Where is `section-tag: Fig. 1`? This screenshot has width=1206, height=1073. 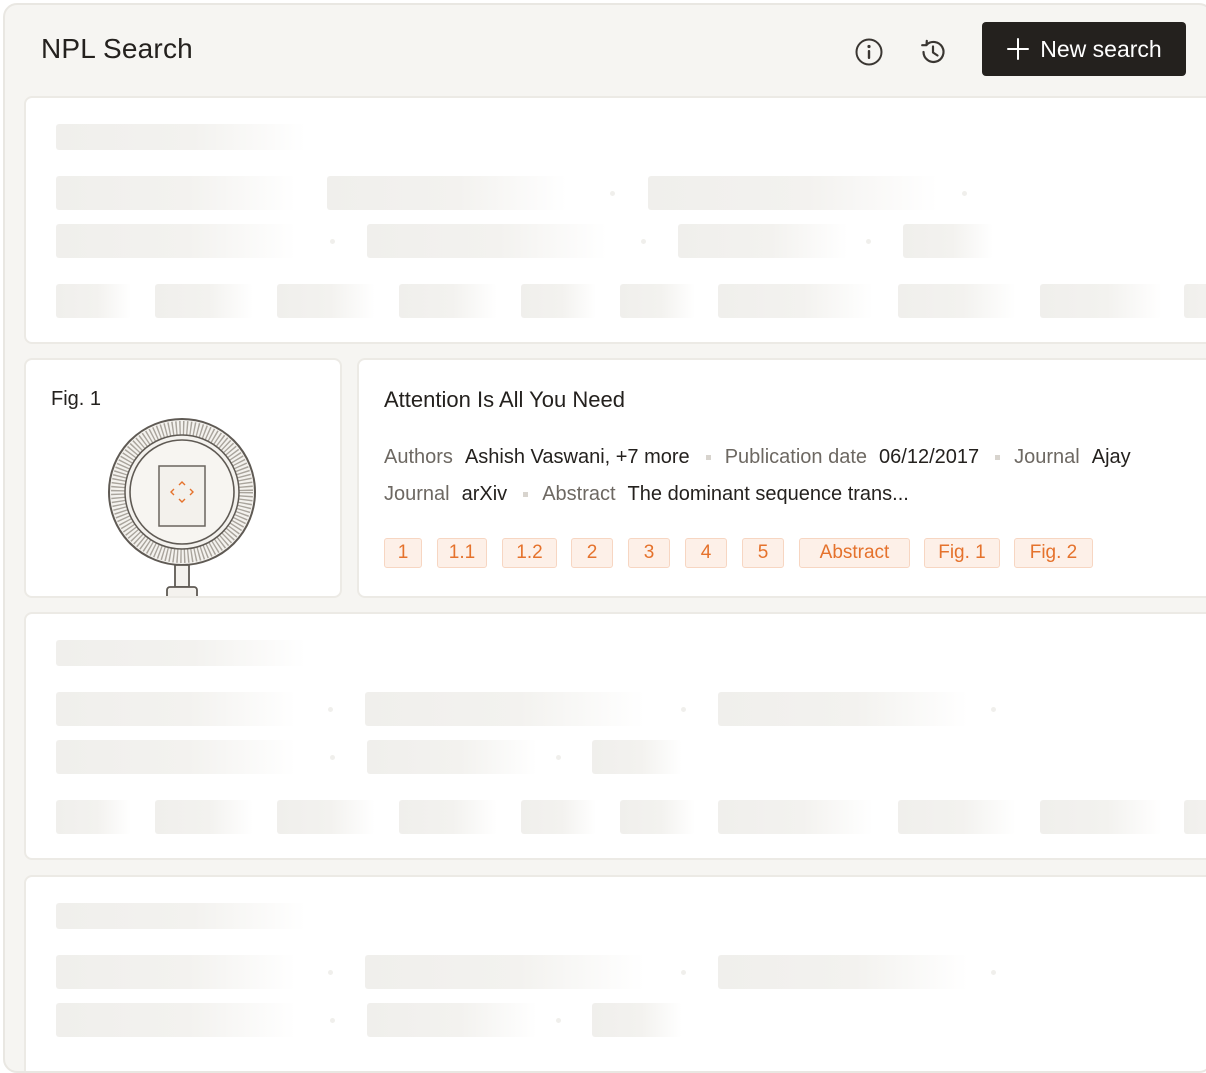 section-tag: Fig. 1 is located at coordinates (962, 553).